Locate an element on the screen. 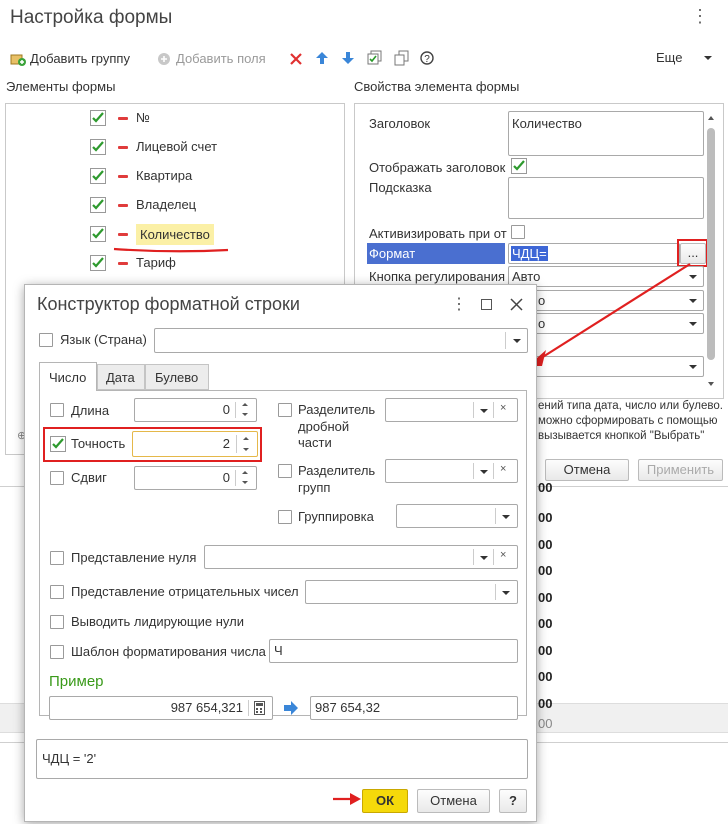  shift-field: 0 is located at coordinates (195, 478).